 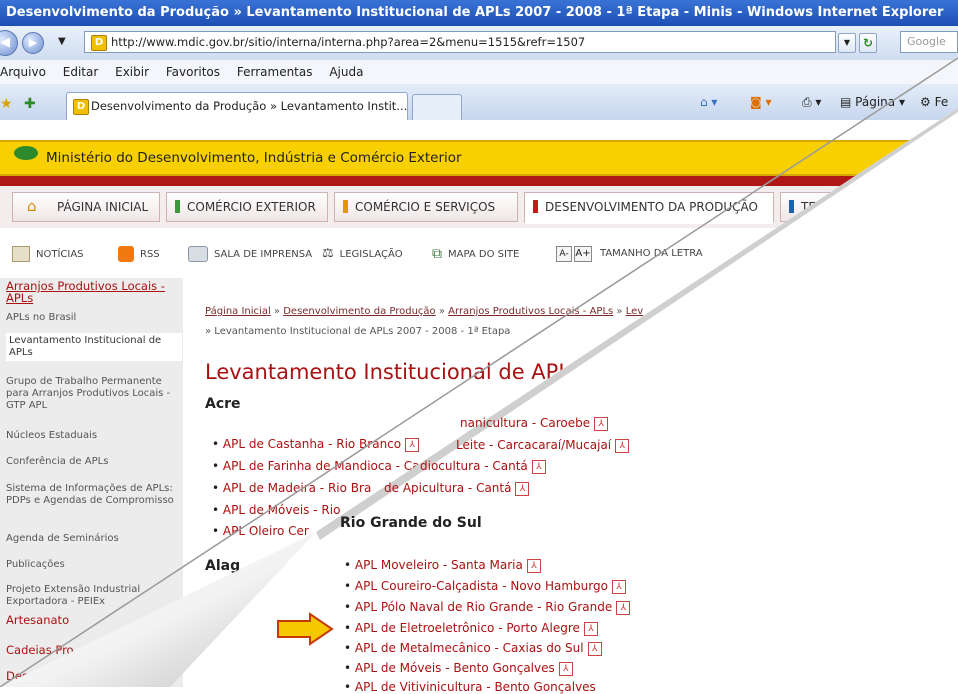 I want to click on site-search-input: Fa, so click(x=802, y=254).